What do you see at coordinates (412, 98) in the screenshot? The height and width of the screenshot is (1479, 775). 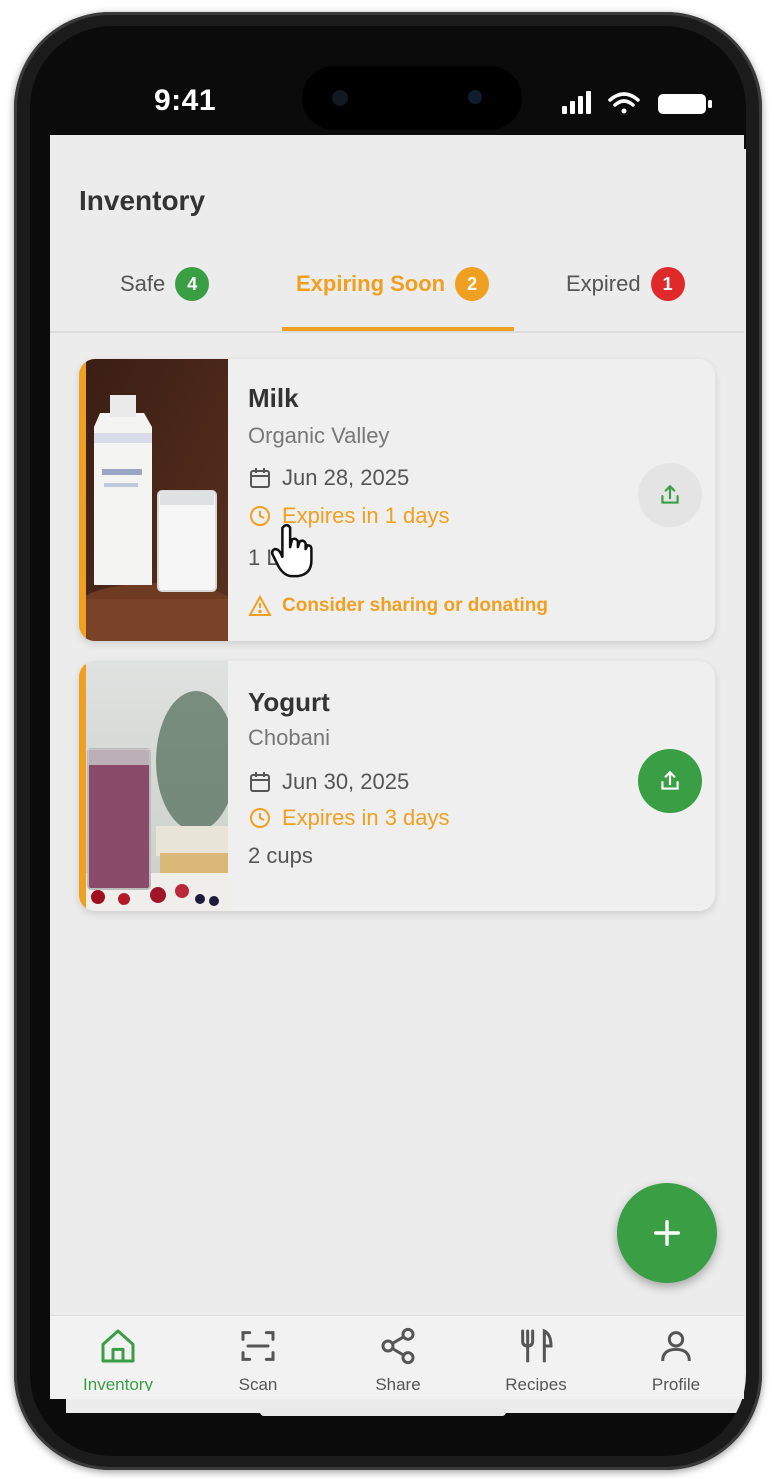 I see `dynamic-island` at bounding box center [412, 98].